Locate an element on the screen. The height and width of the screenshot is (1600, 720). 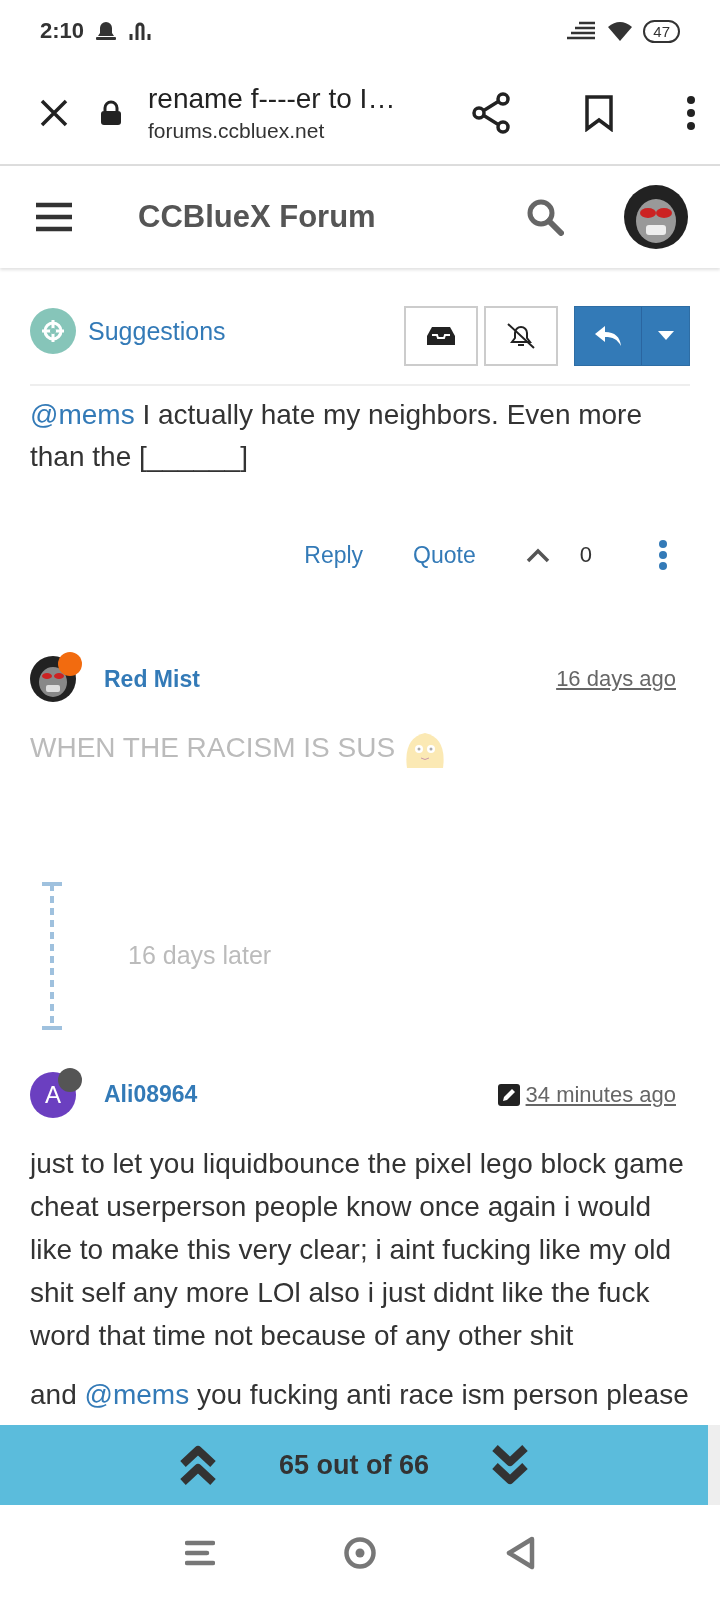
reply-link: Reply is located at coordinates (334, 555).